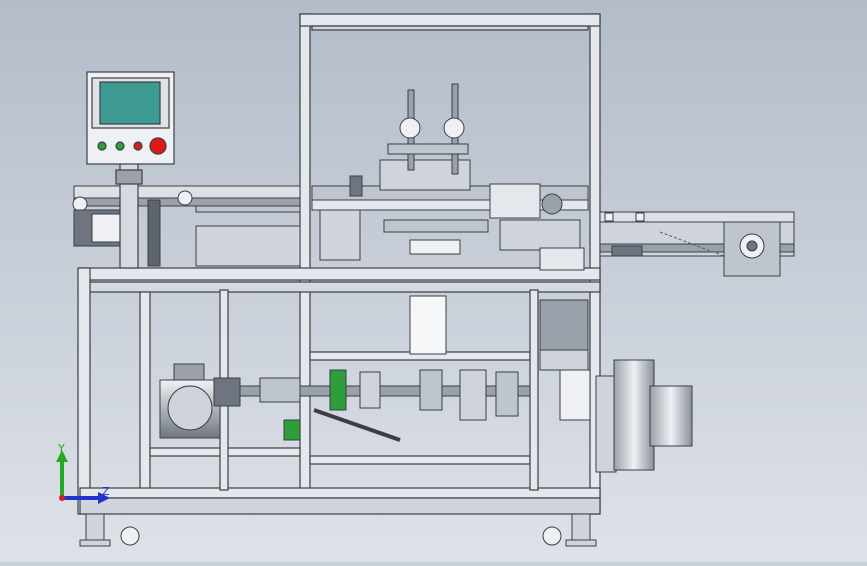  I want to click on white-block, so click(428, 325).